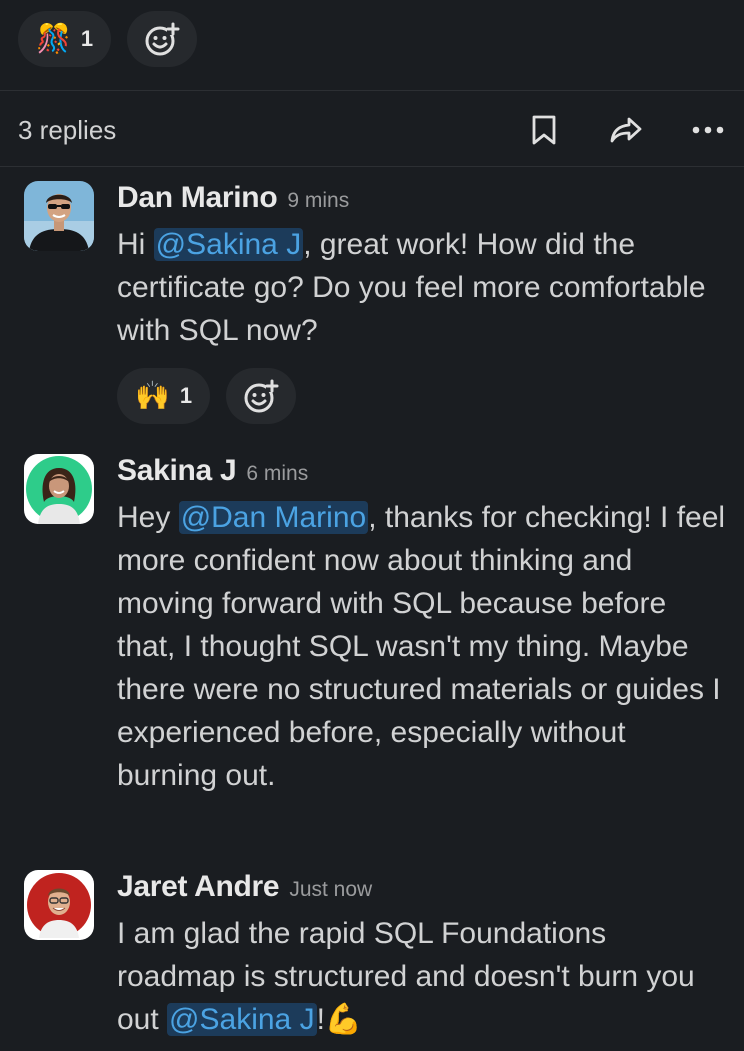 The width and height of the screenshot is (744, 1051). I want to click on replies-count: 3 replies, so click(67, 130).